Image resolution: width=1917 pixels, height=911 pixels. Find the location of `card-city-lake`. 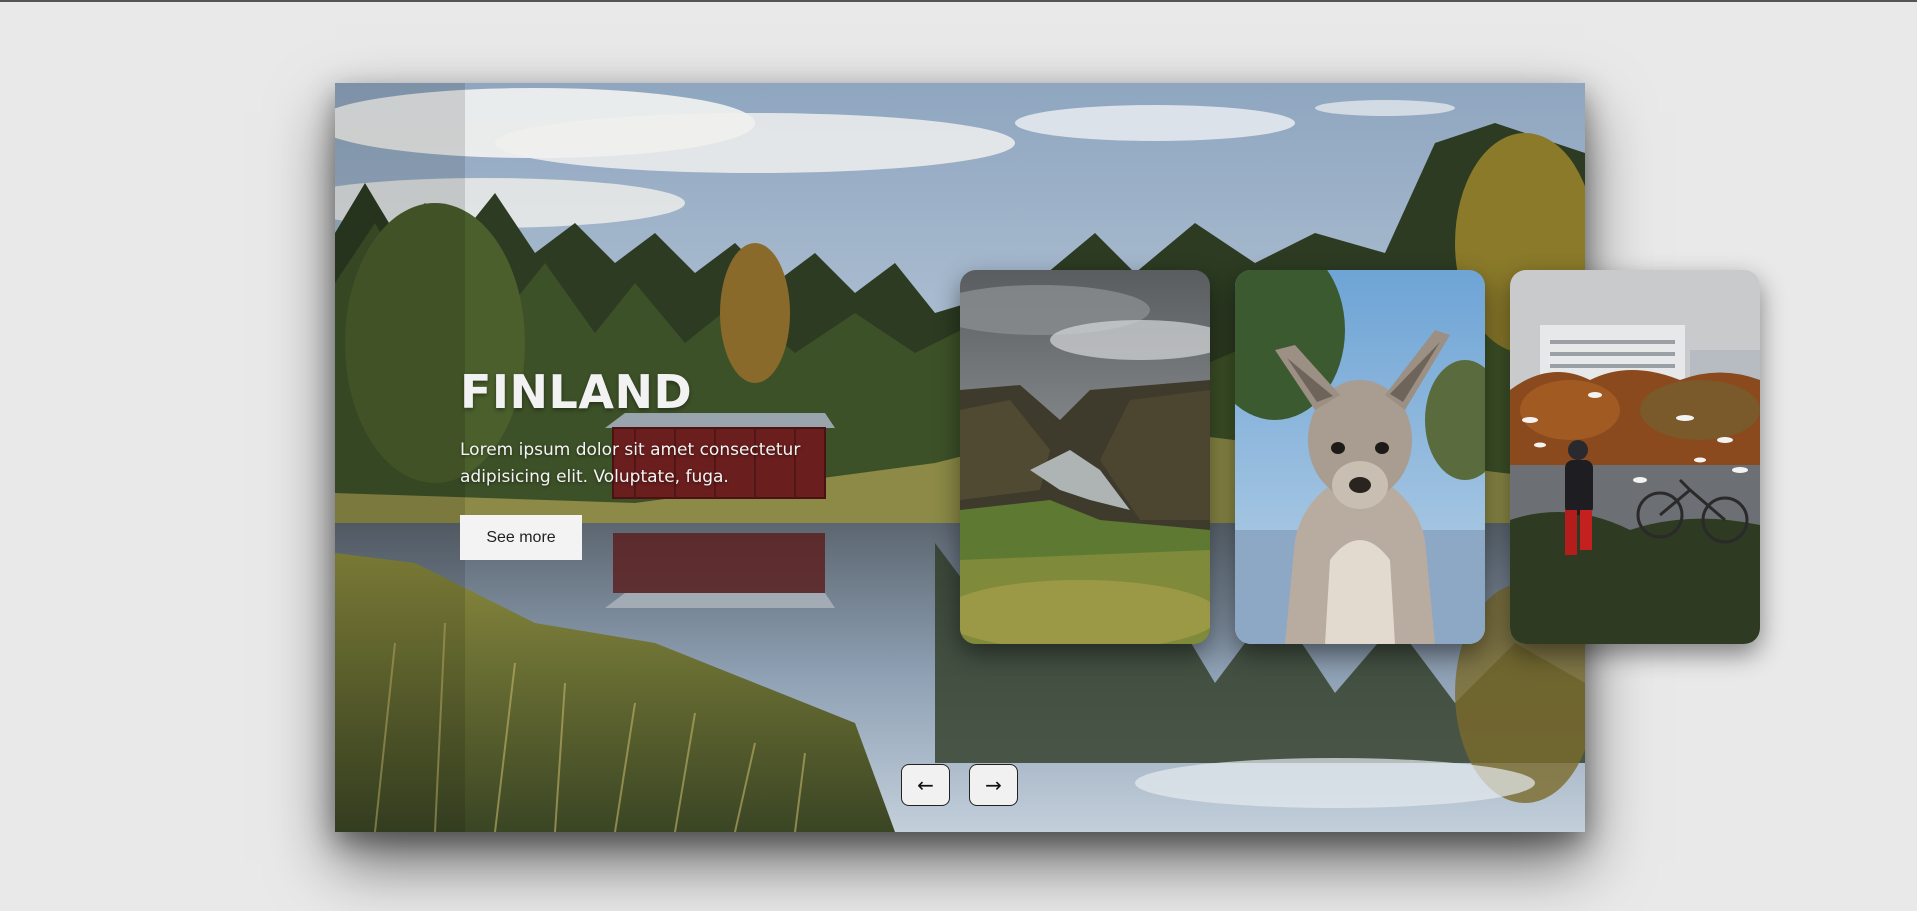

card-city-lake is located at coordinates (1635, 457).